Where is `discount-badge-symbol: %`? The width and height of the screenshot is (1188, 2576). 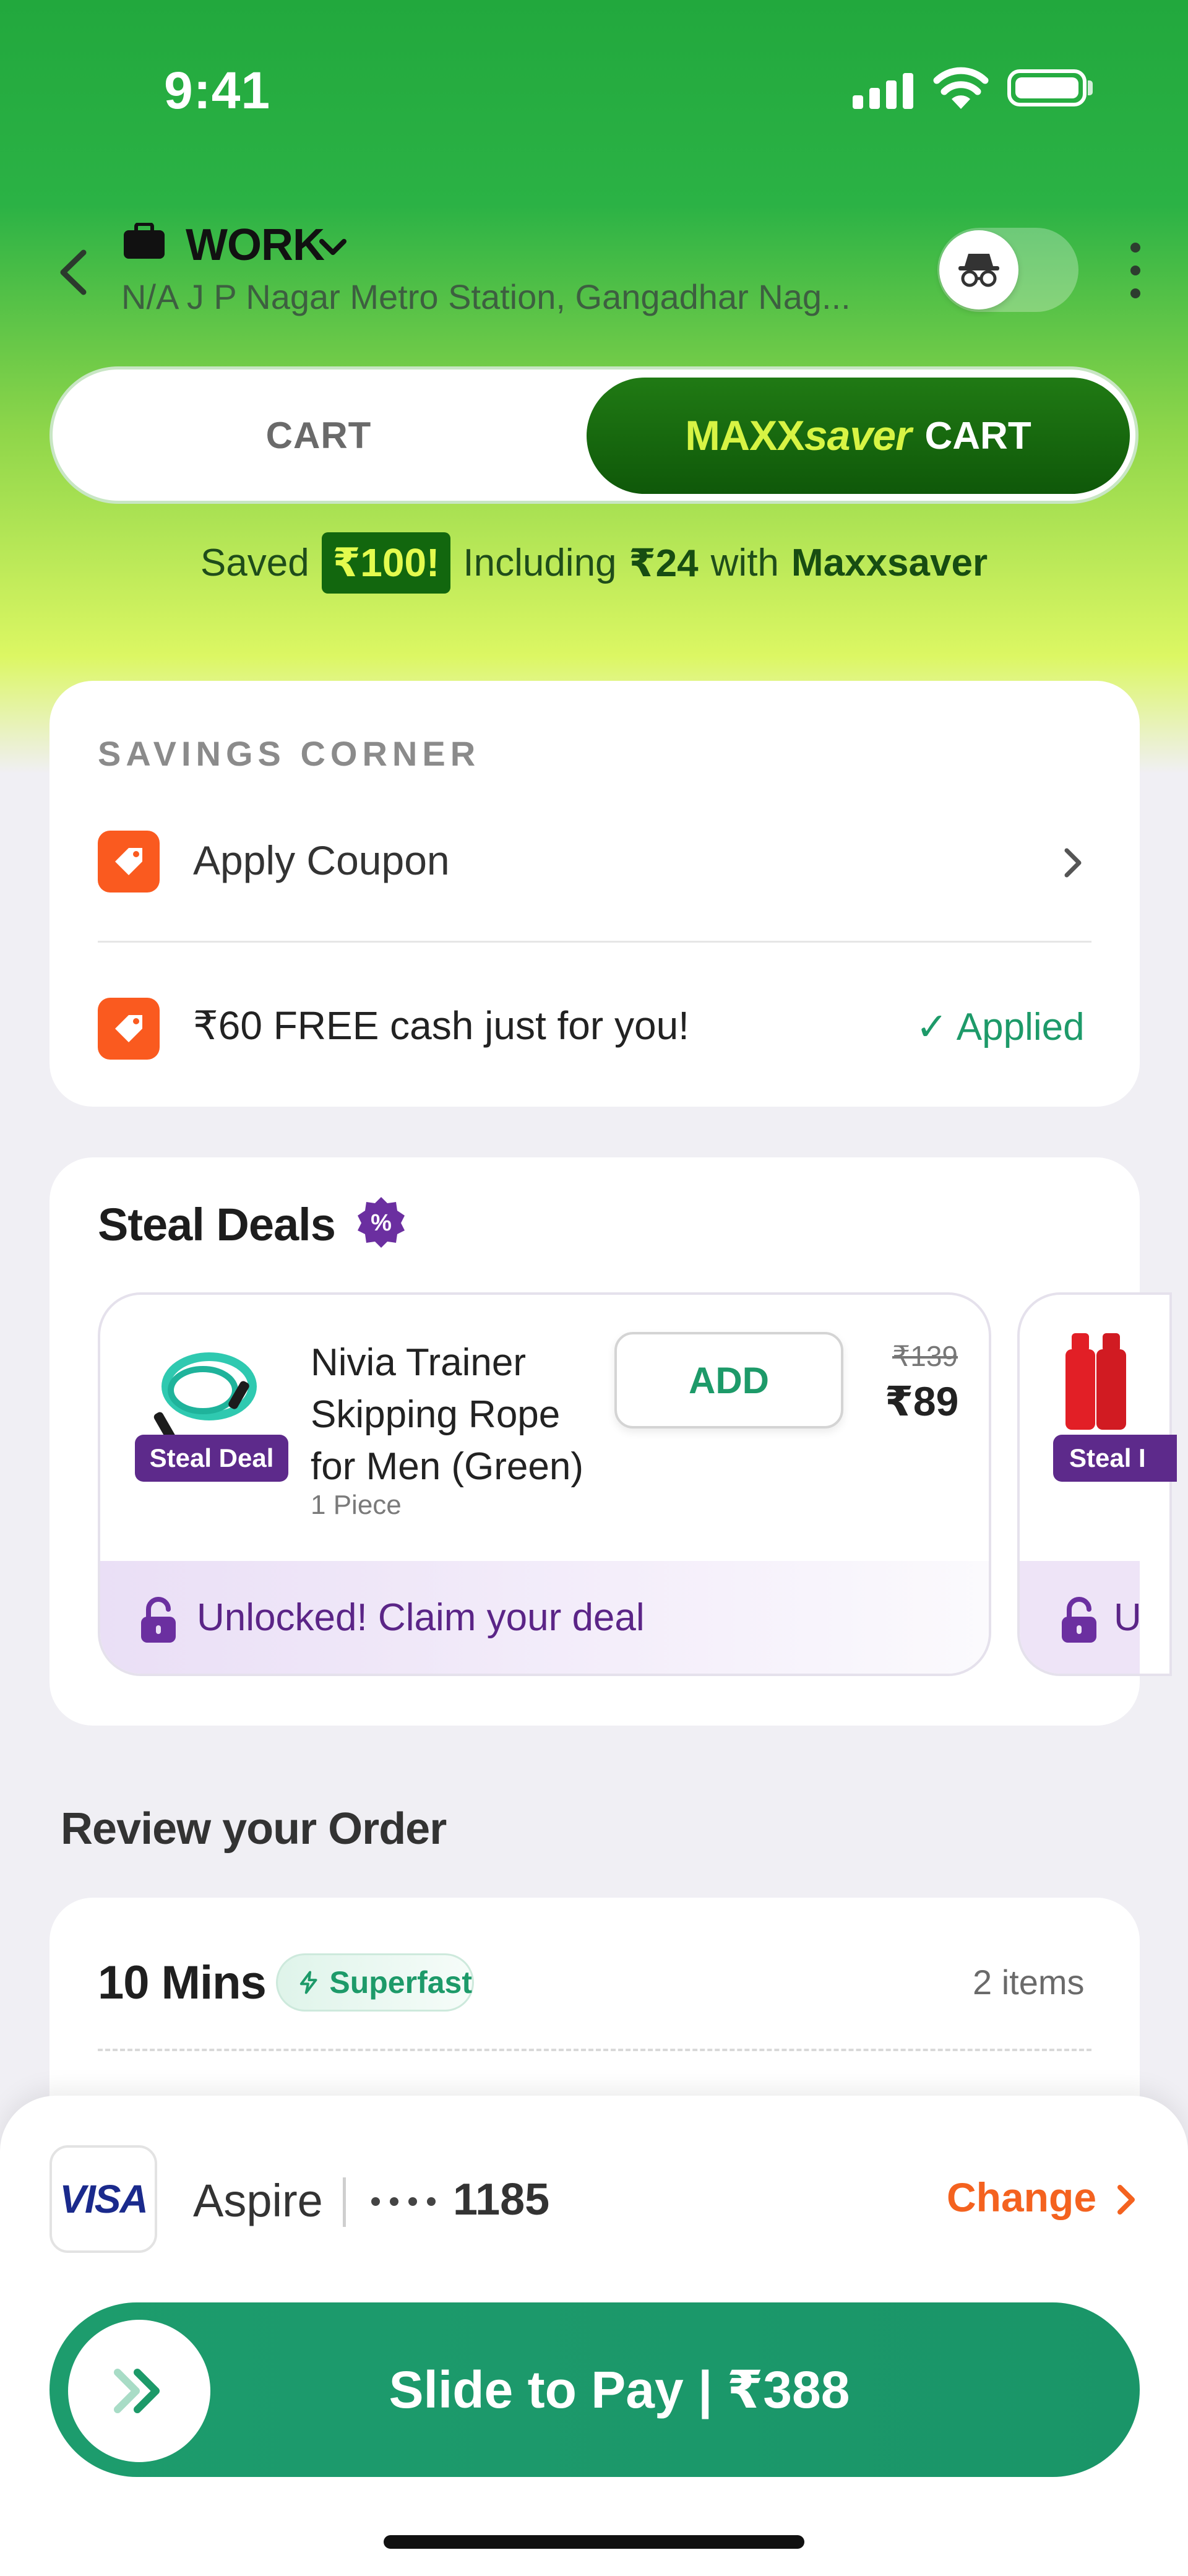 discount-badge-symbol: % is located at coordinates (381, 1223).